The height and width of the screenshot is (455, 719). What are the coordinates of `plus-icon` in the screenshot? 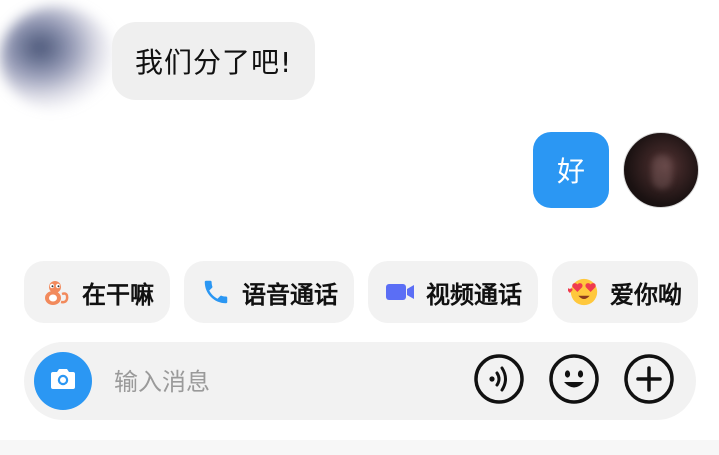 It's located at (649, 381).